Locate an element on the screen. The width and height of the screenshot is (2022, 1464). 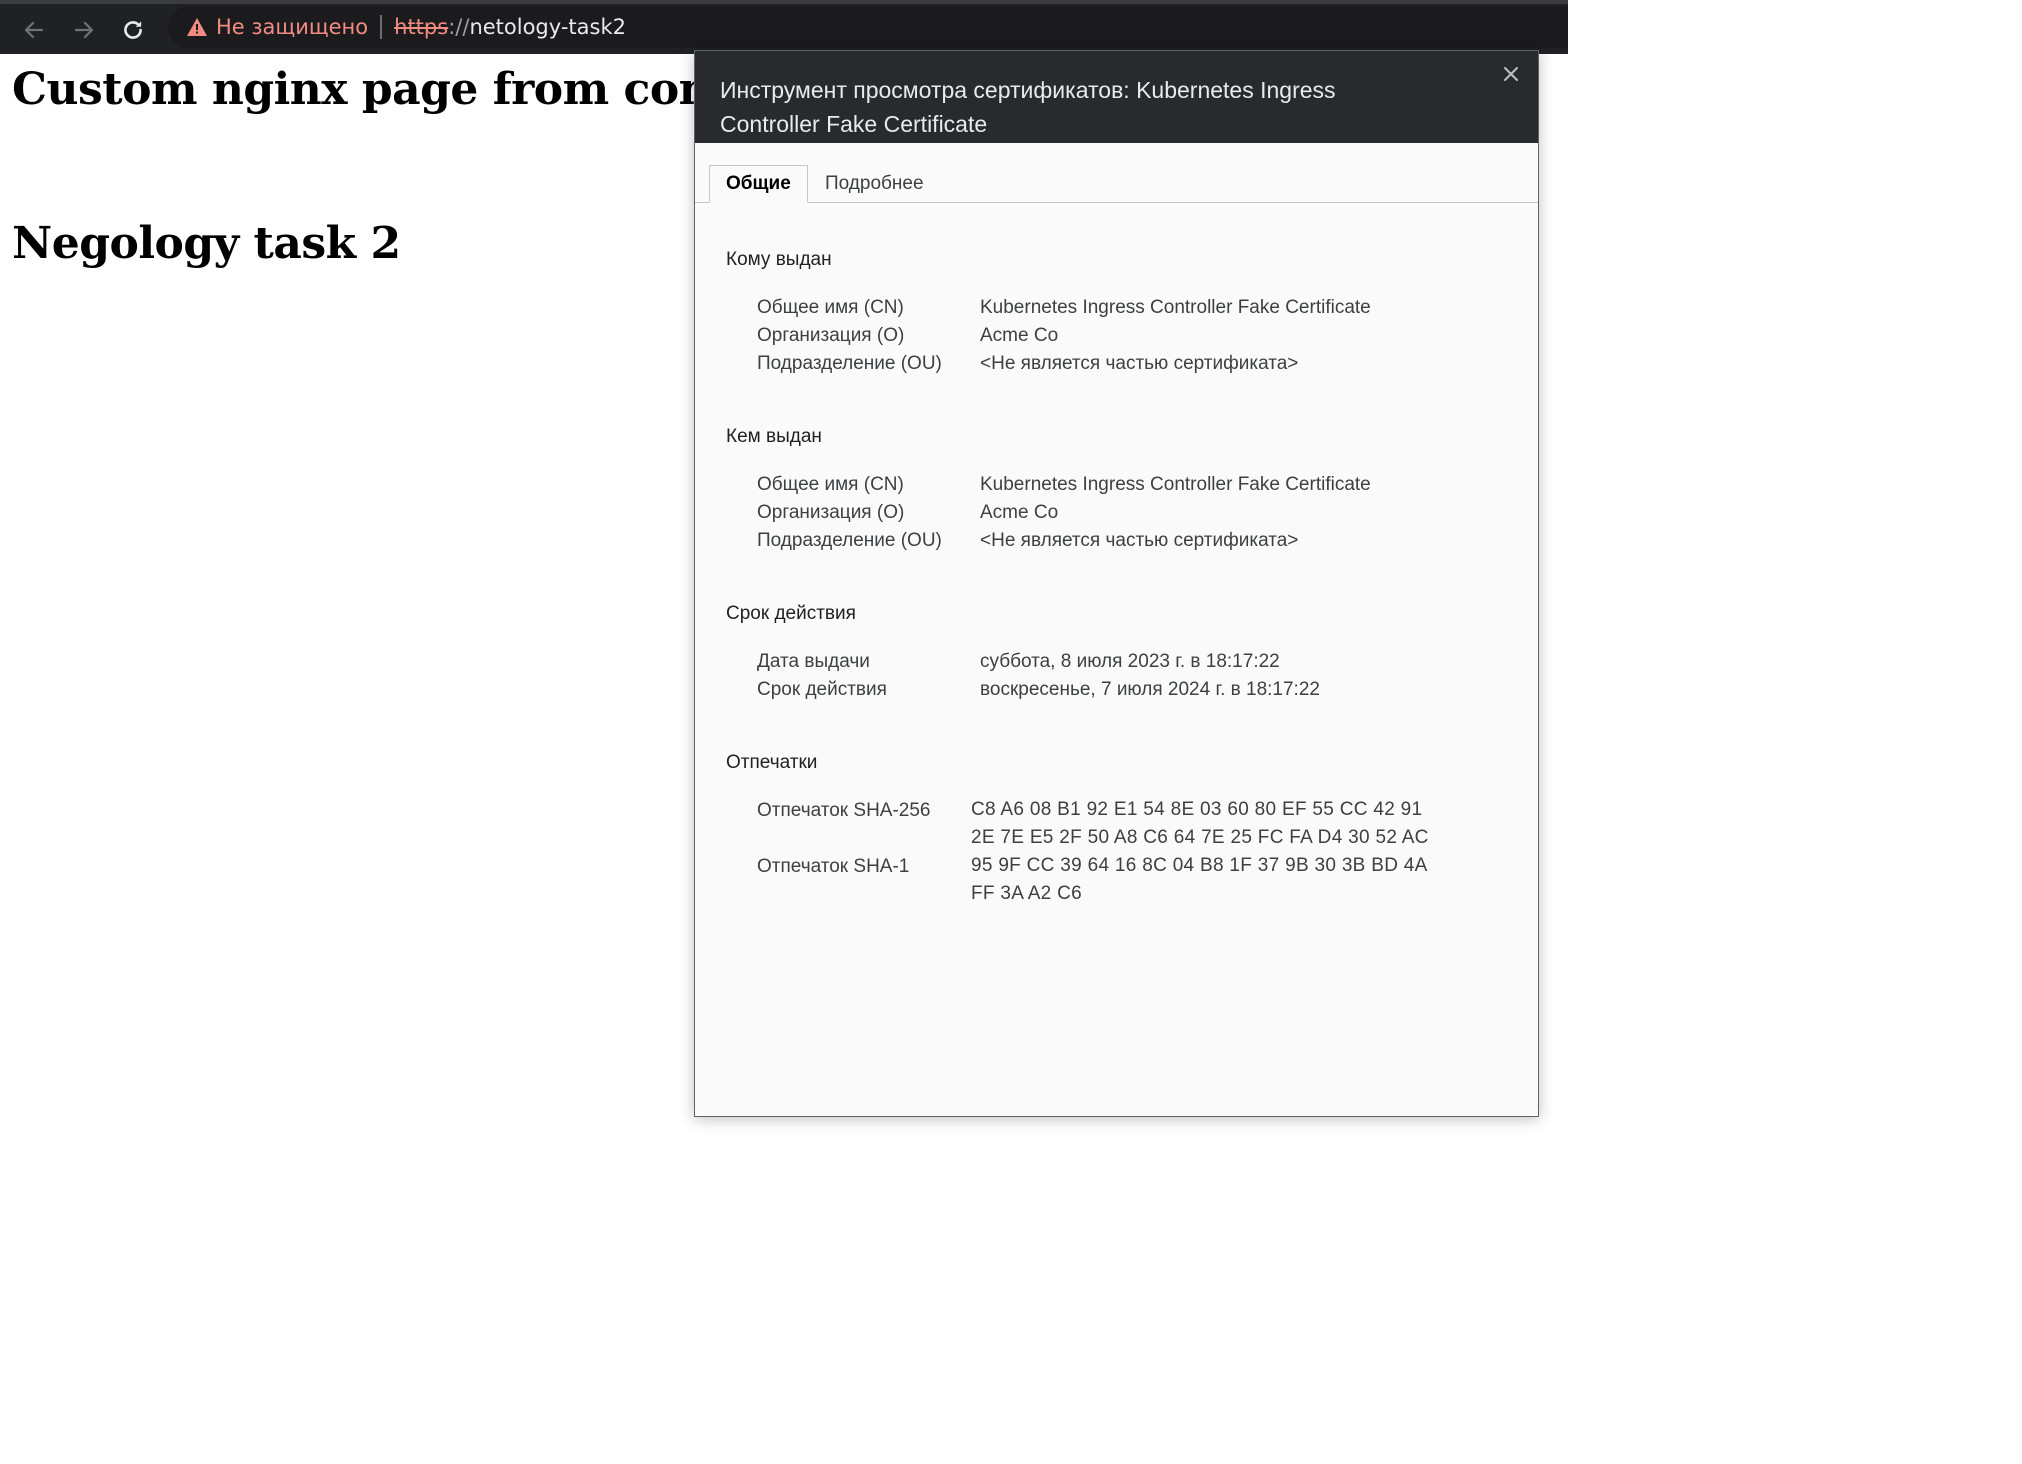
url-scheme: https is located at coordinates (421, 27).